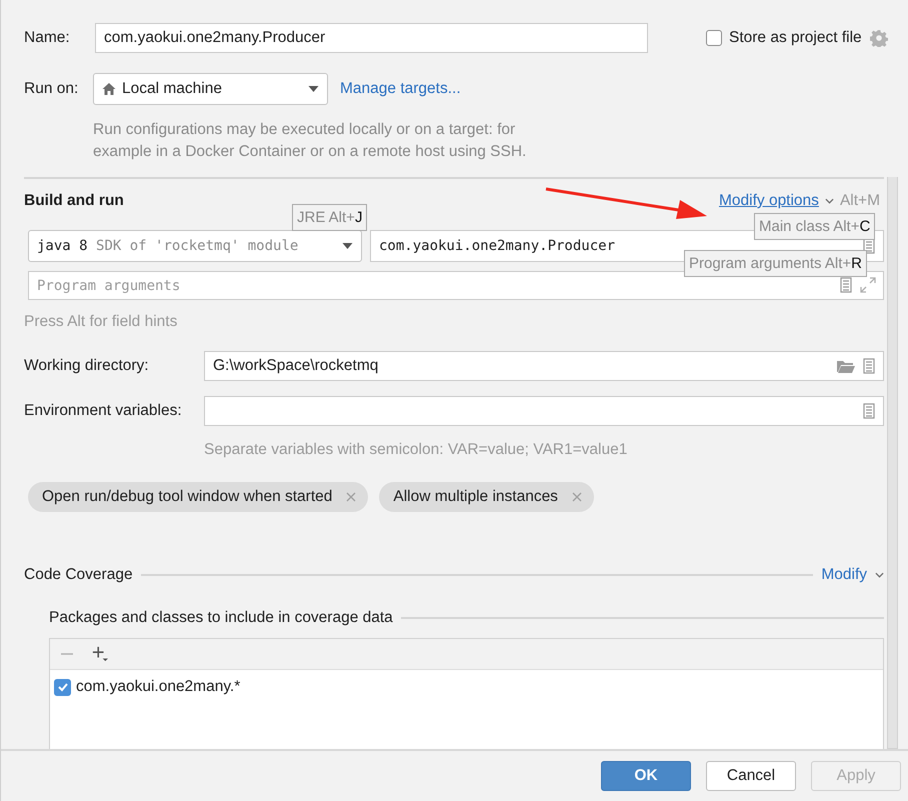  What do you see at coordinates (868, 285) in the screenshot?
I see `expand-icon` at bounding box center [868, 285].